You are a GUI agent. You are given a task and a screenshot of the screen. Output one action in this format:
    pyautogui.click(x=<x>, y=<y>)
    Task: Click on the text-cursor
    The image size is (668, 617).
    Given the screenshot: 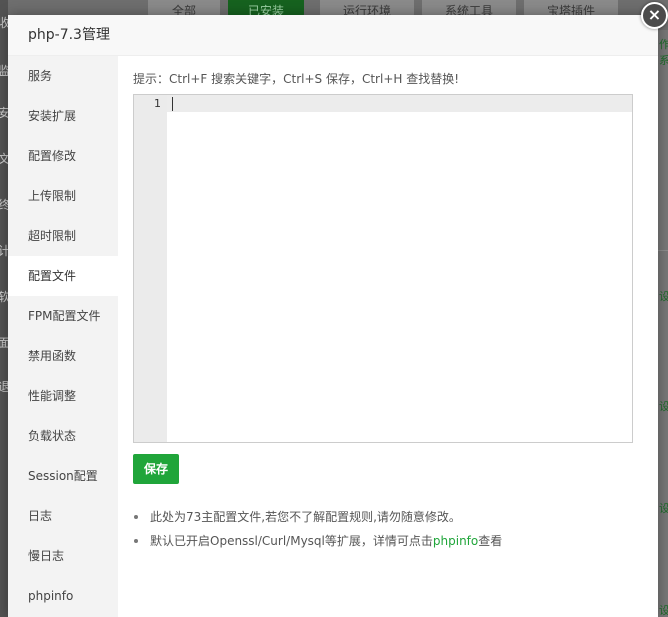 What is the action you would take?
    pyautogui.click(x=172, y=104)
    